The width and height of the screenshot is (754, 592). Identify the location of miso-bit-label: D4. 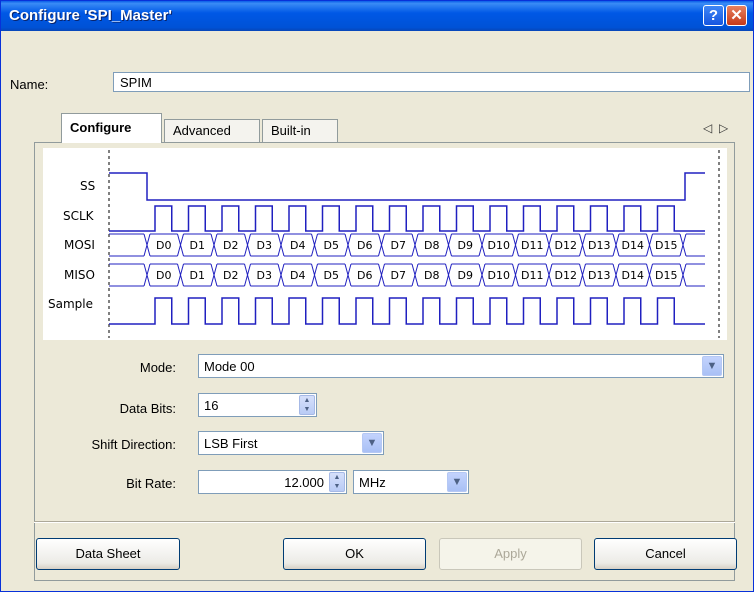
(297, 275).